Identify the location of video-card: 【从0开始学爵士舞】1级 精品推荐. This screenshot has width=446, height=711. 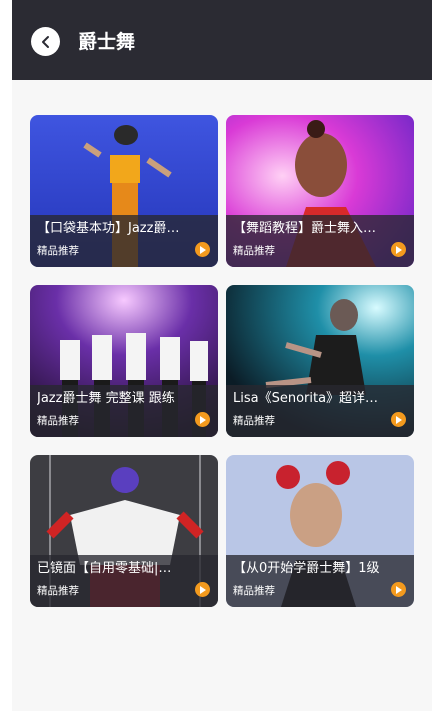
(320, 531).